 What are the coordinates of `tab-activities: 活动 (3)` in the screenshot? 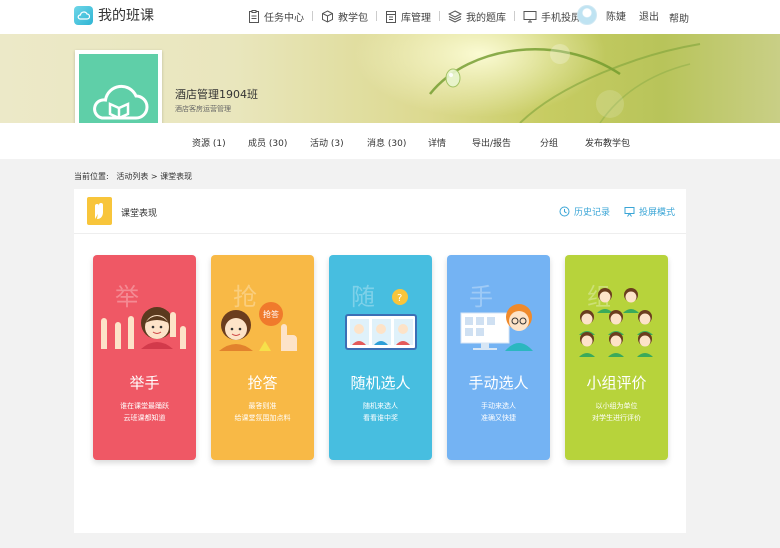 It's located at (327, 142).